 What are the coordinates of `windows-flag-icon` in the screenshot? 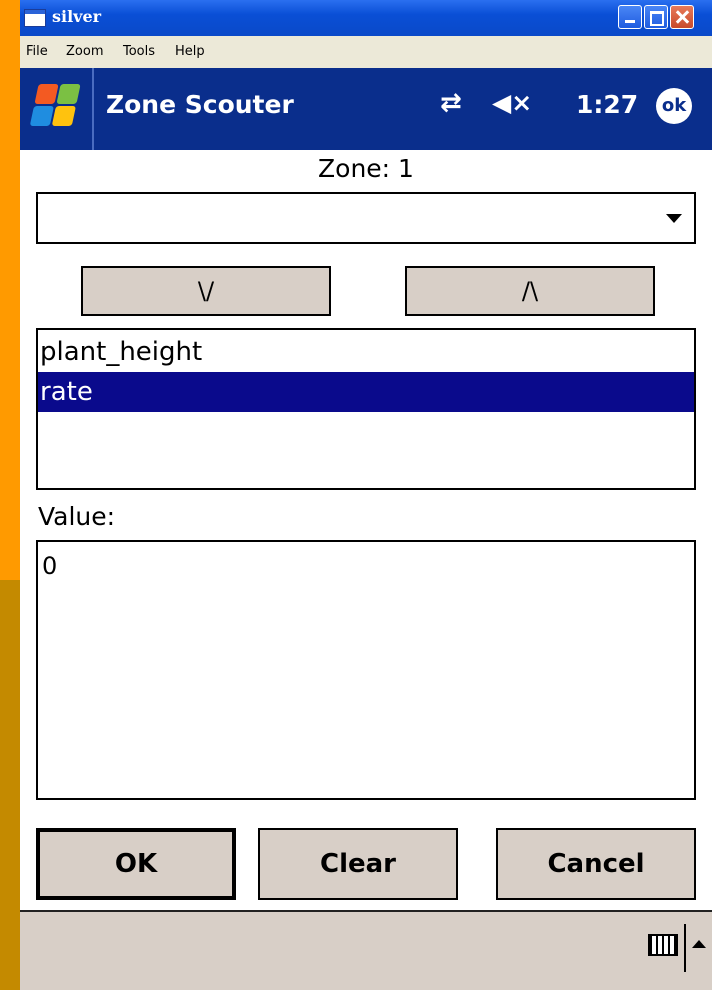 It's located at (55, 106).